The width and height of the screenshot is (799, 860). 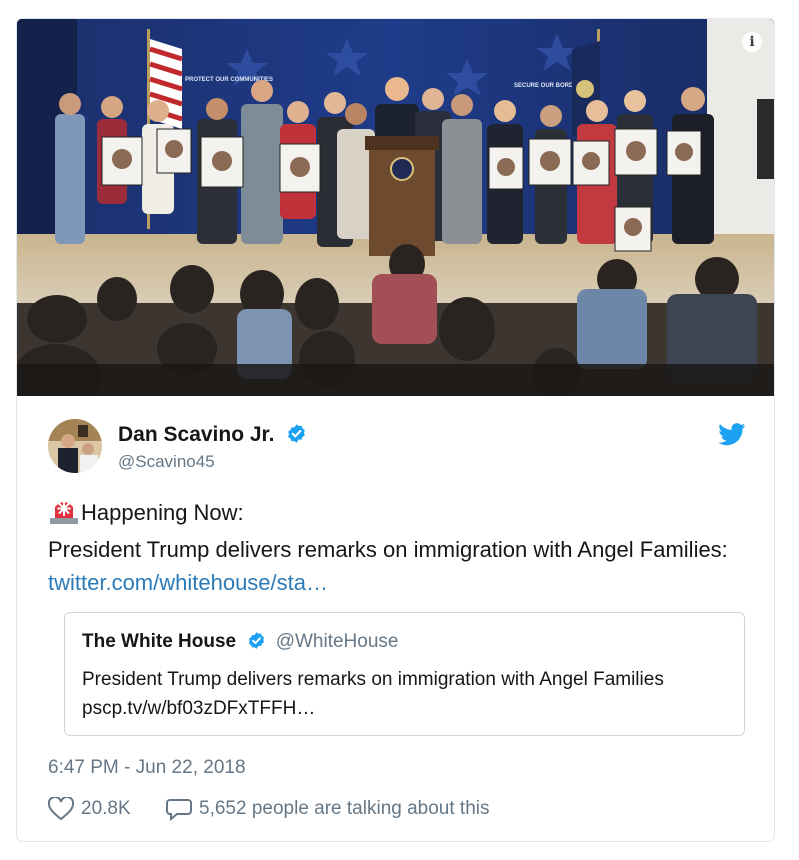 I want to click on author-handle: @Scavino45, so click(x=166, y=462).